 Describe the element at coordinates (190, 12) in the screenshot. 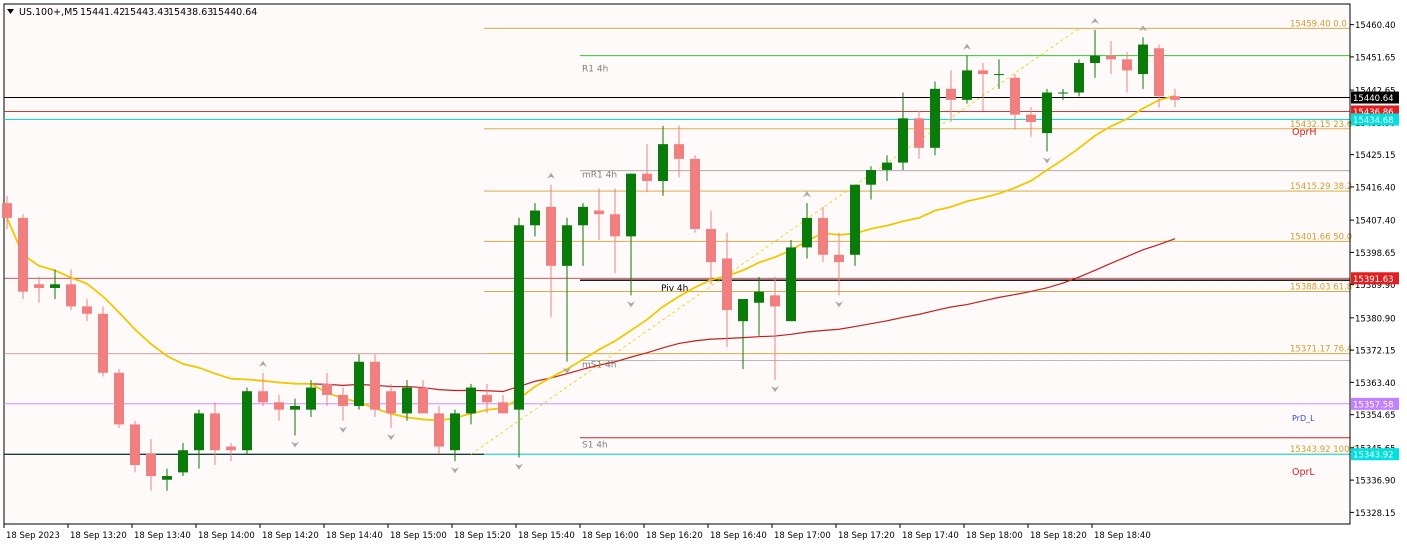

I see `header-low: 15438.63` at that location.